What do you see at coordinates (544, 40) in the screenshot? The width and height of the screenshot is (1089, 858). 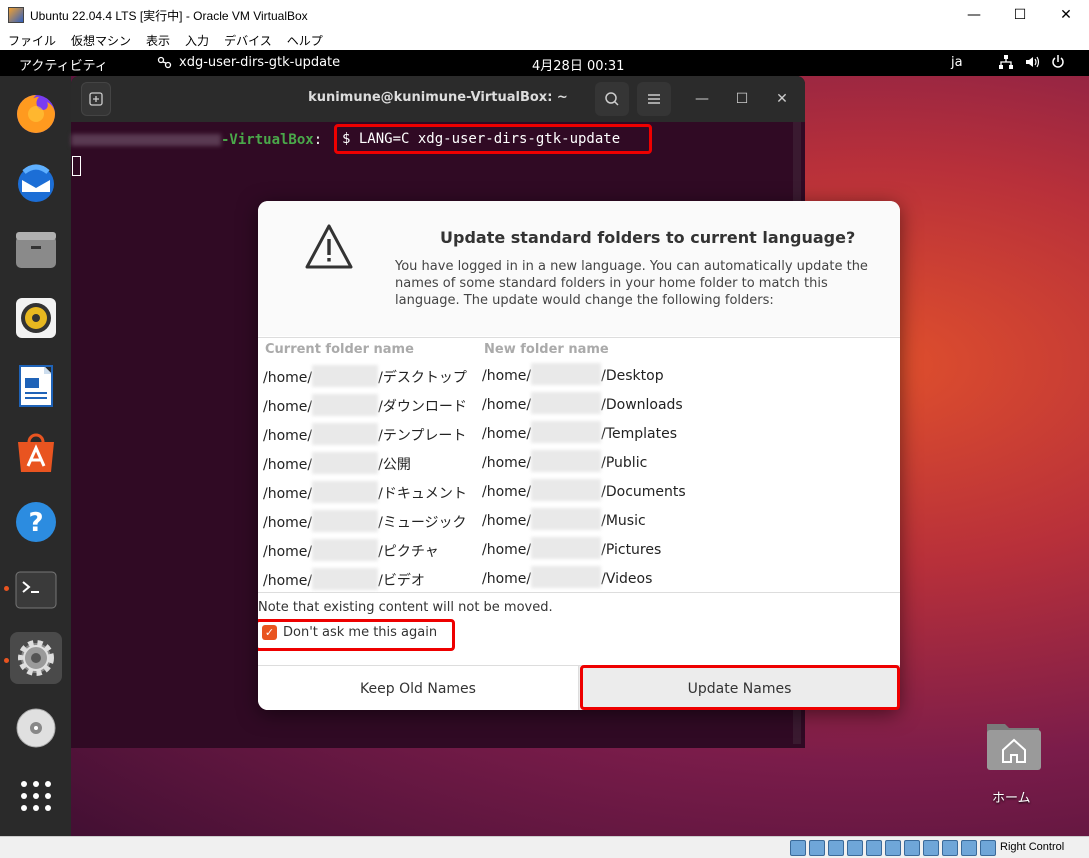 I see `host-menubar: ファイル 仮想マシン 表示 入力 デバイス ヘルプ` at bounding box center [544, 40].